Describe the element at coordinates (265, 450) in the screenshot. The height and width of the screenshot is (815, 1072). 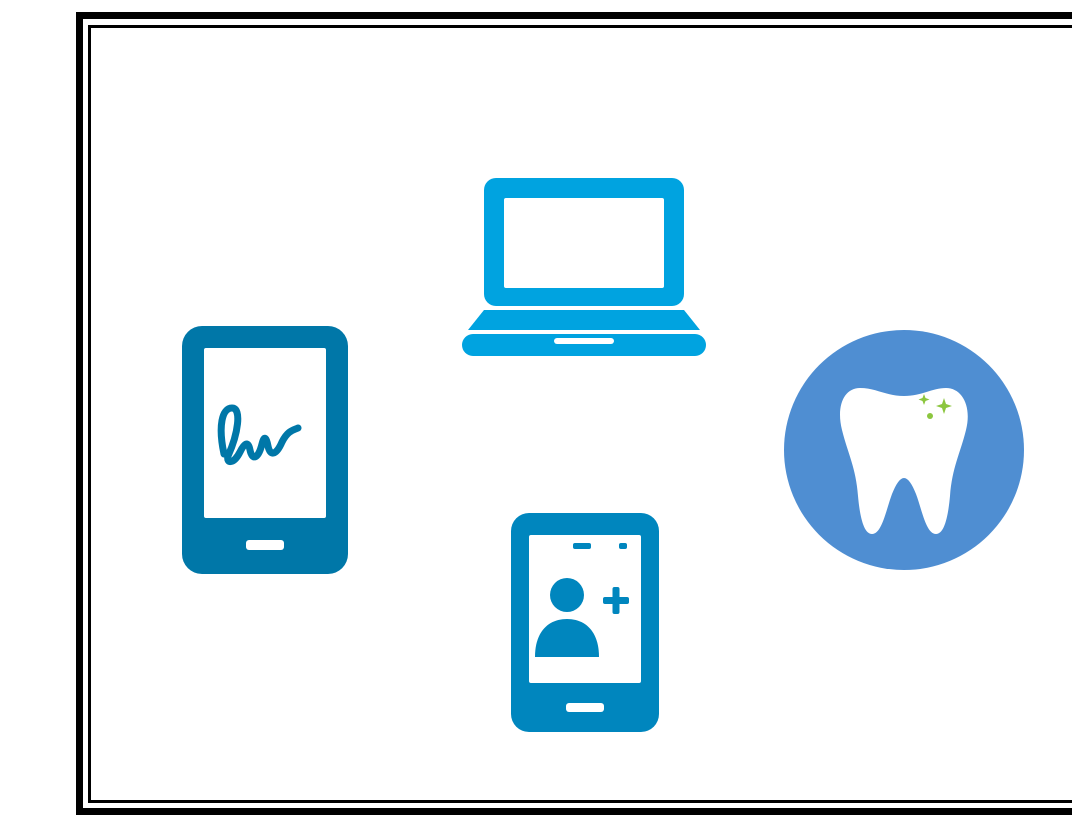
I see `signature-phone-icon` at that location.